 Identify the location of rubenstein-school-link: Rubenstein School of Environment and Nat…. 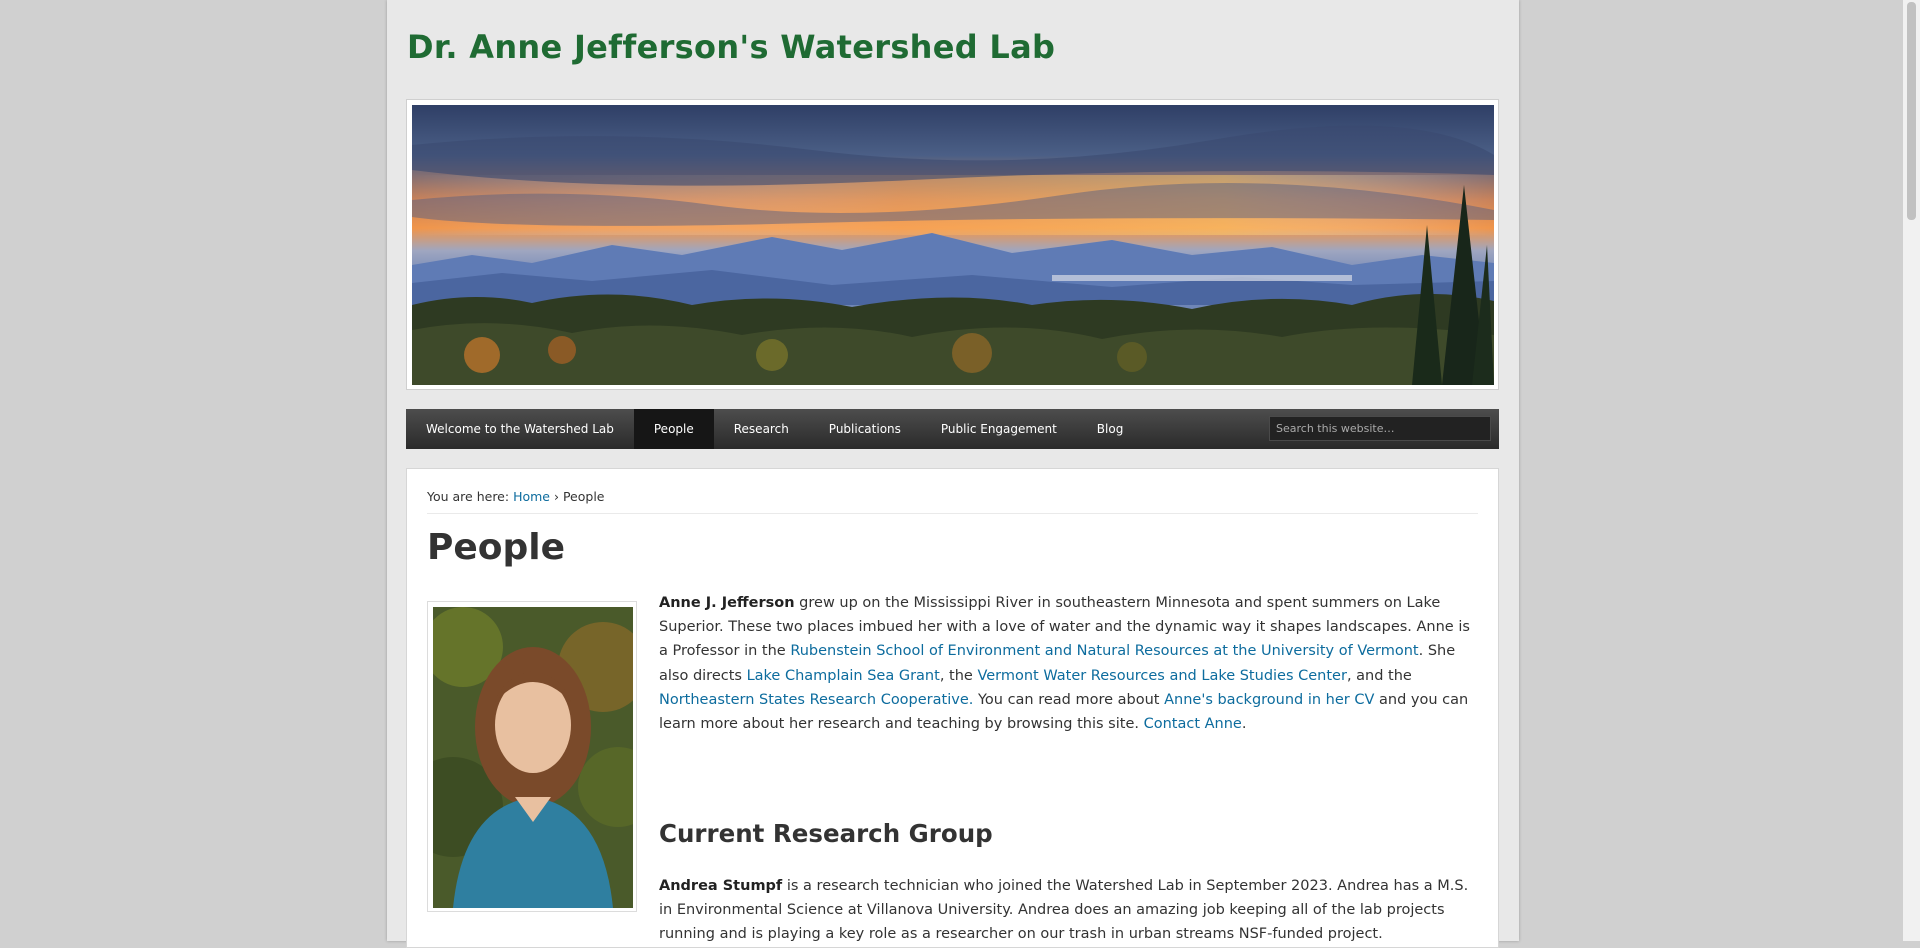
(1104, 651).